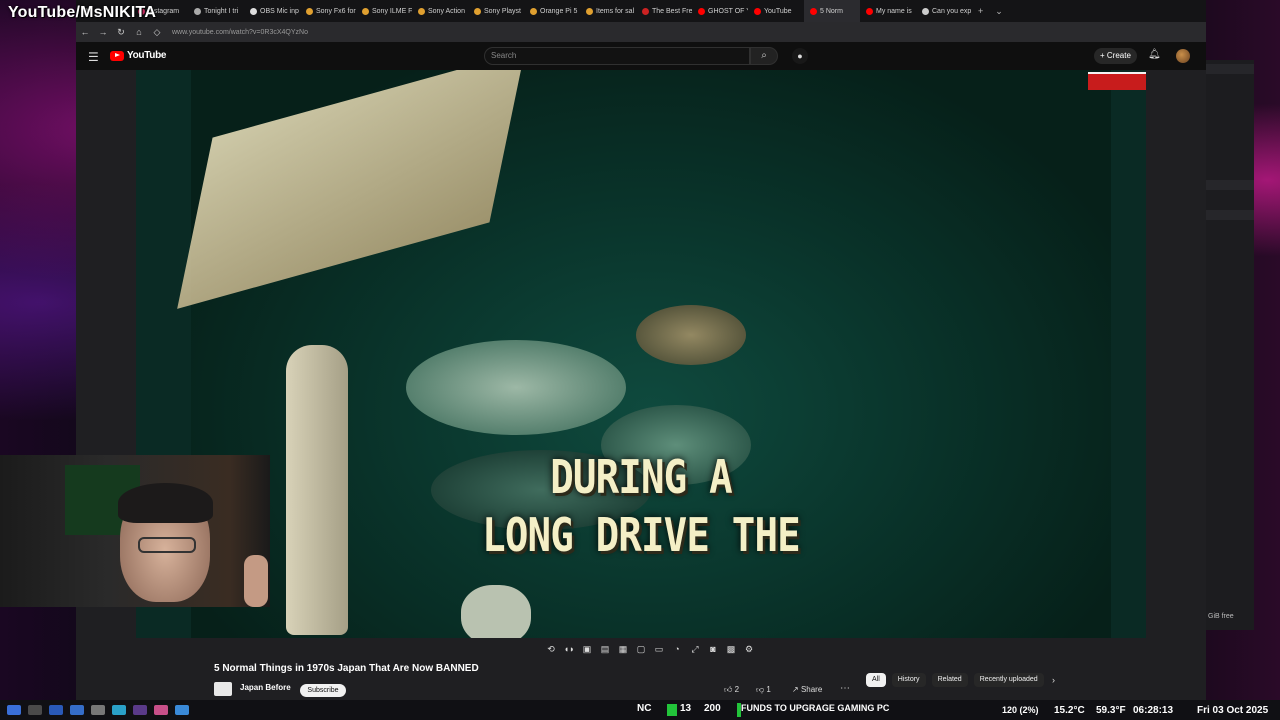 The image size is (1280, 720). What do you see at coordinates (876, 680) in the screenshot?
I see `chip-all: All` at bounding box center [876, 680].